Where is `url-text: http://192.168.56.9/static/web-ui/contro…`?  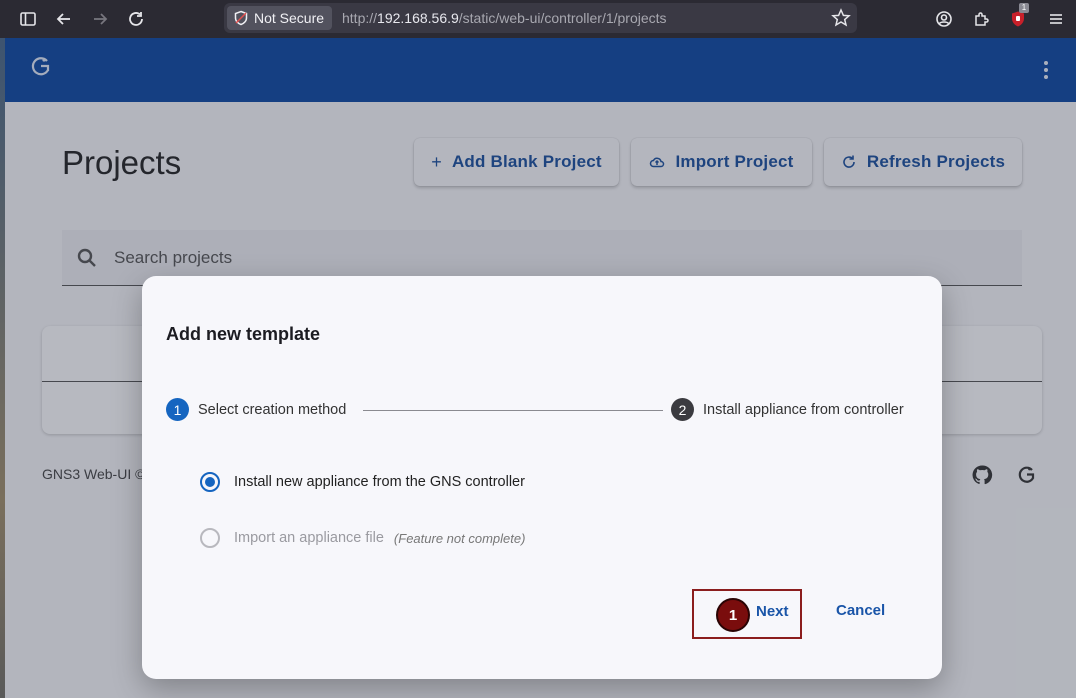 url-text: http://192.168.56.9/static/web-ui/contro… is located at coordinates (504, 18).